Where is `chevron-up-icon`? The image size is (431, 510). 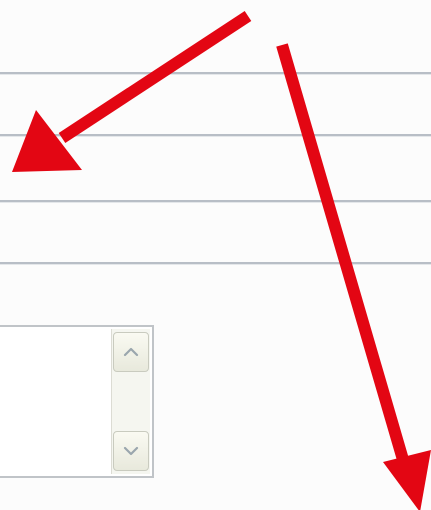
chevron-up-icon is located at coordinates (131, 352).